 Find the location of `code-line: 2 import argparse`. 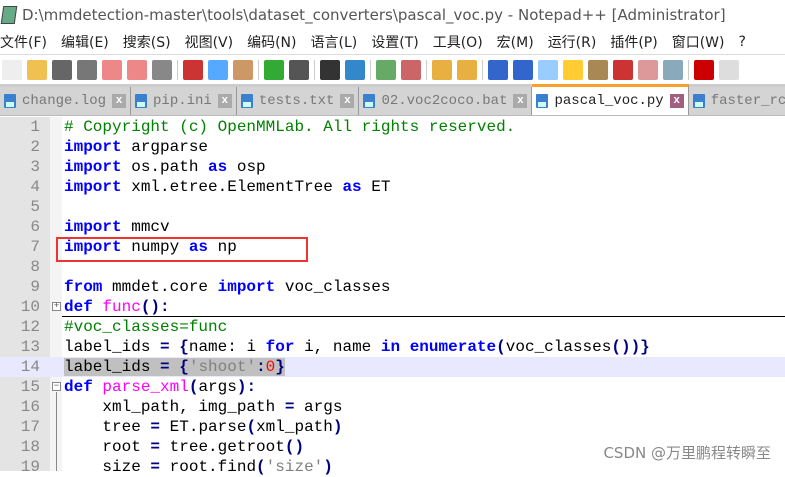

code-line: 2 import argparse is located at coordinates (392, 147).